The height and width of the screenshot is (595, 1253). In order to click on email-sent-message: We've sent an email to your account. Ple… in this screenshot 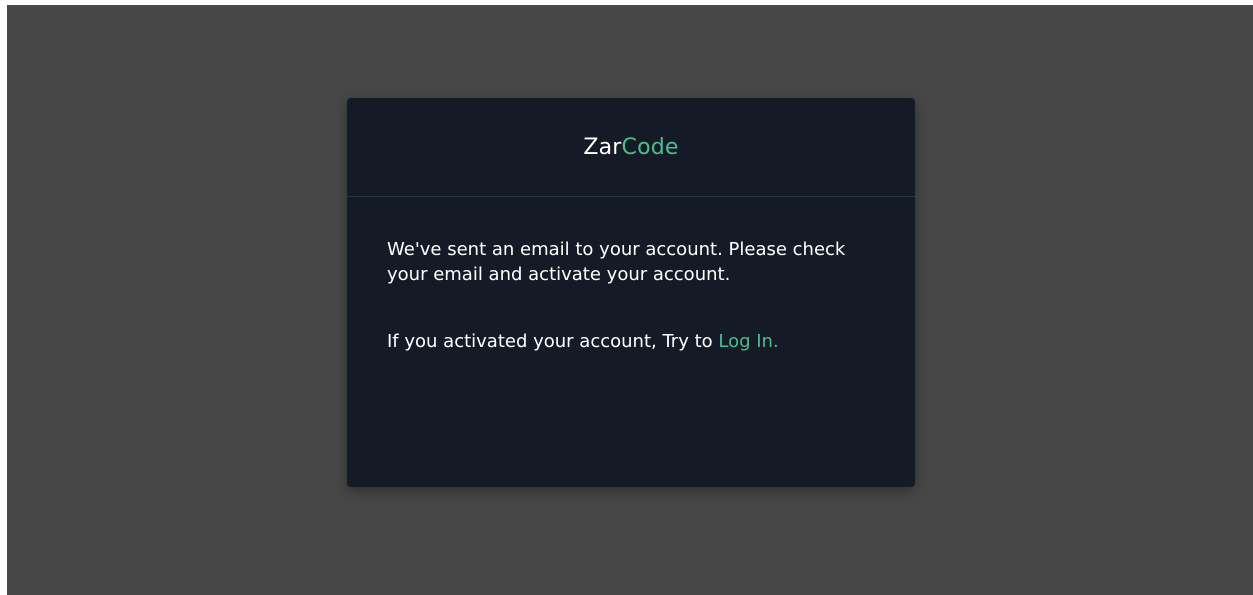, I will do `click(616, 262)`.